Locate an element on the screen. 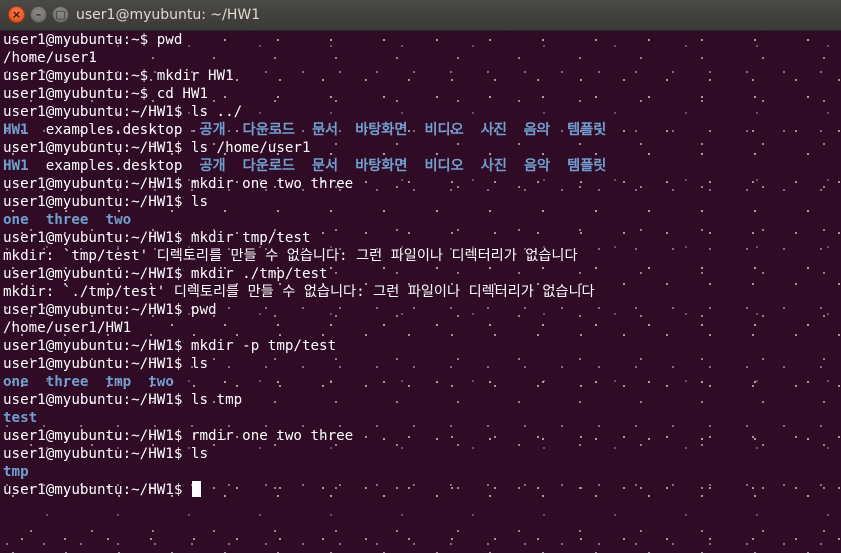  minimize-button: – is located at coordinates (38, 14).